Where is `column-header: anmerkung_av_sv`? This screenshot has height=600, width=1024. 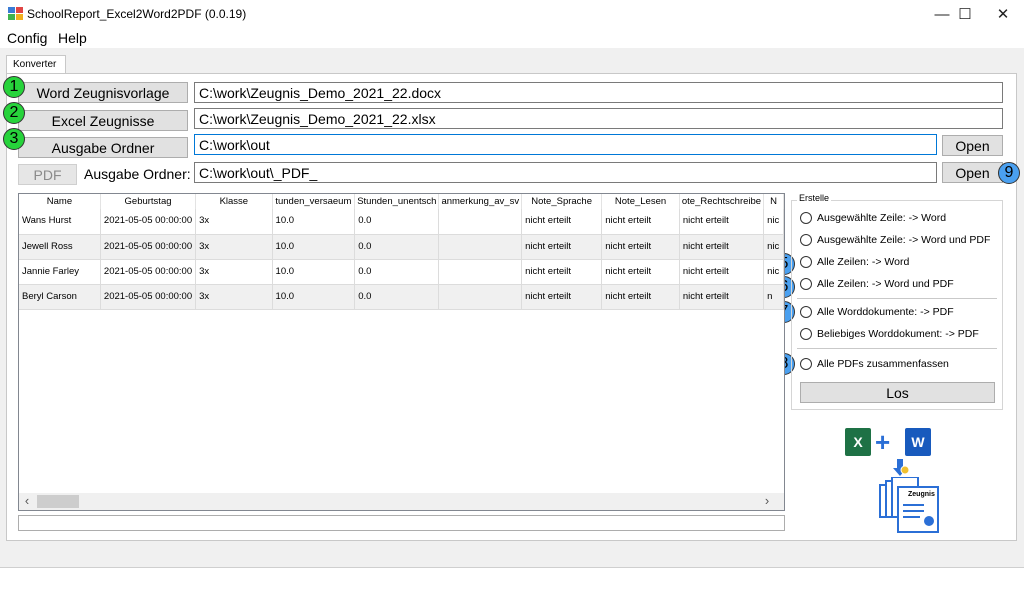
column-header: anmerkung_av_sv is located at coordinates (480, 201).